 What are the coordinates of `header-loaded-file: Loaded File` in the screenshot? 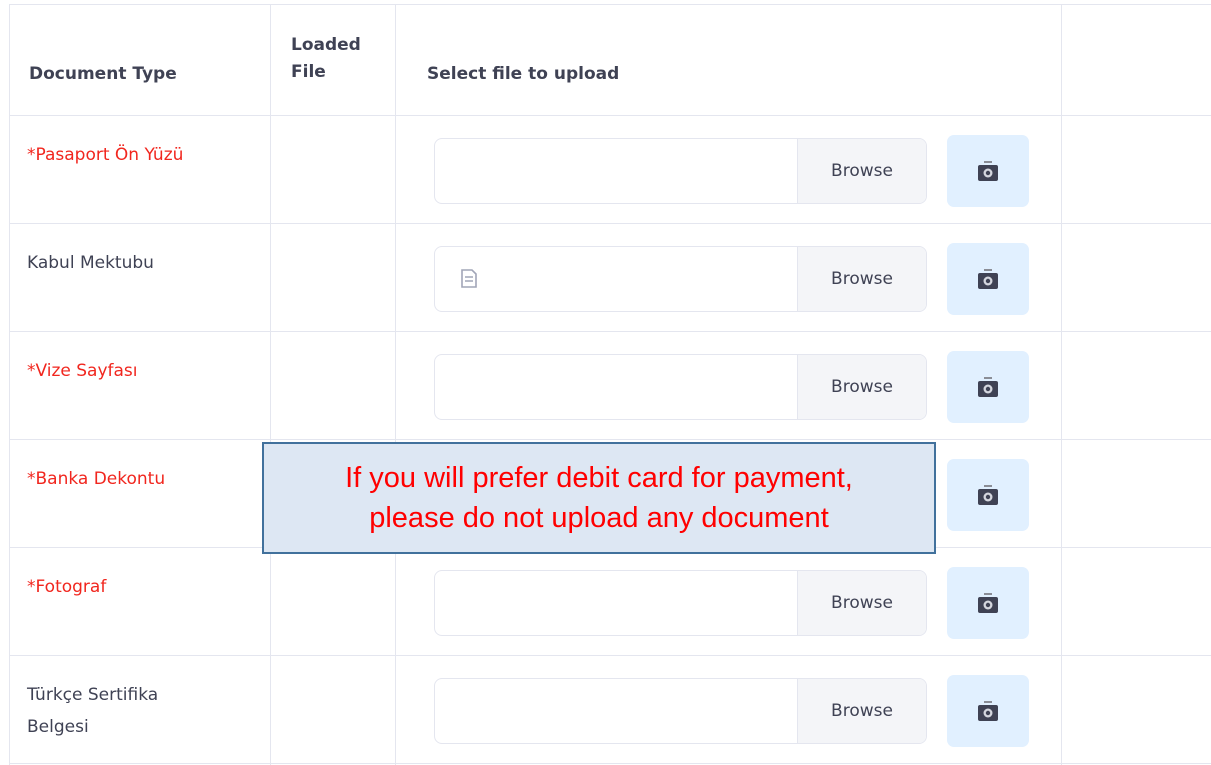 It's located at (326, 59).